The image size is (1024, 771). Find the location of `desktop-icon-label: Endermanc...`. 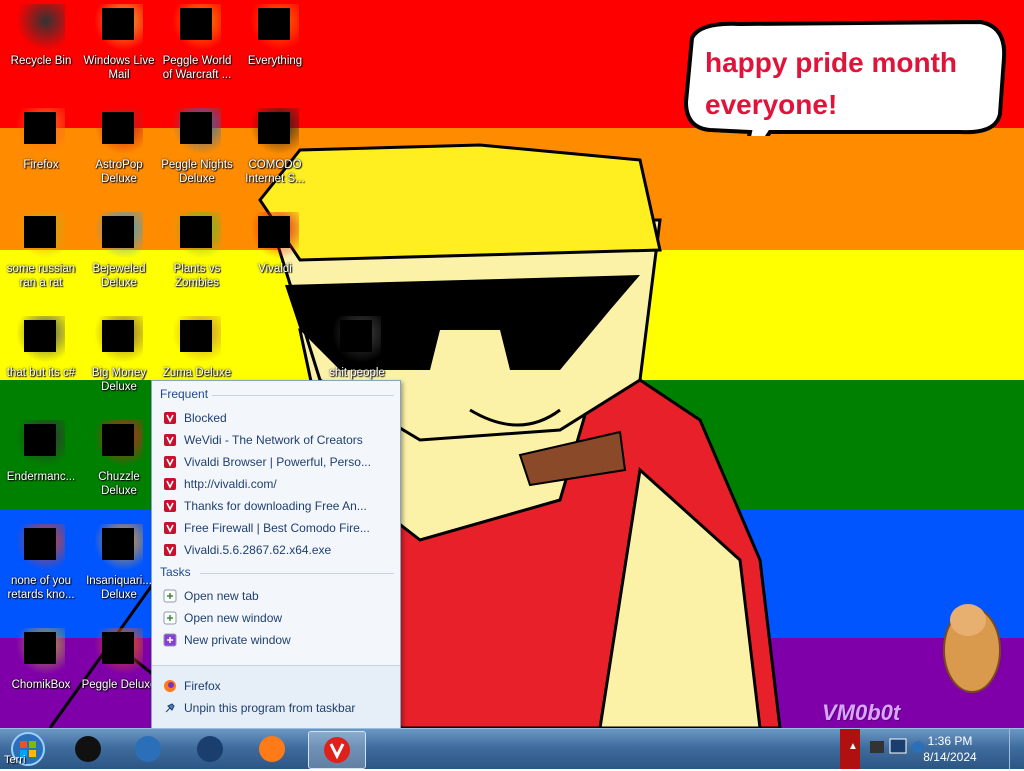

desktop-icon-label: Endermanc... is located at coordinates (41, 477).